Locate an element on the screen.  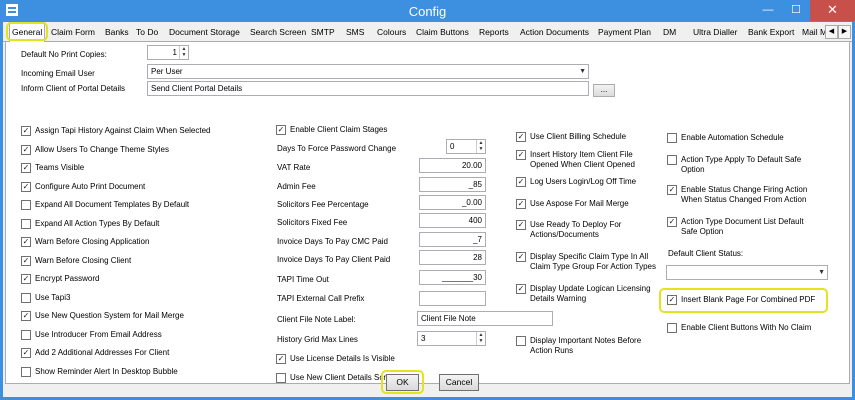
checkbox-label: Enable Client Buttons With No Claim is located at coordinates (746, 327).